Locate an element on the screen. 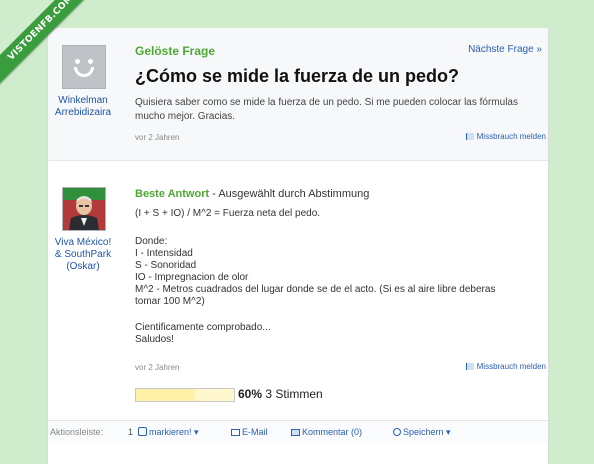 This screenshot has width=594, height=464. report-abuse-link: Missbrauch melden is located at coordinates (505, 136).